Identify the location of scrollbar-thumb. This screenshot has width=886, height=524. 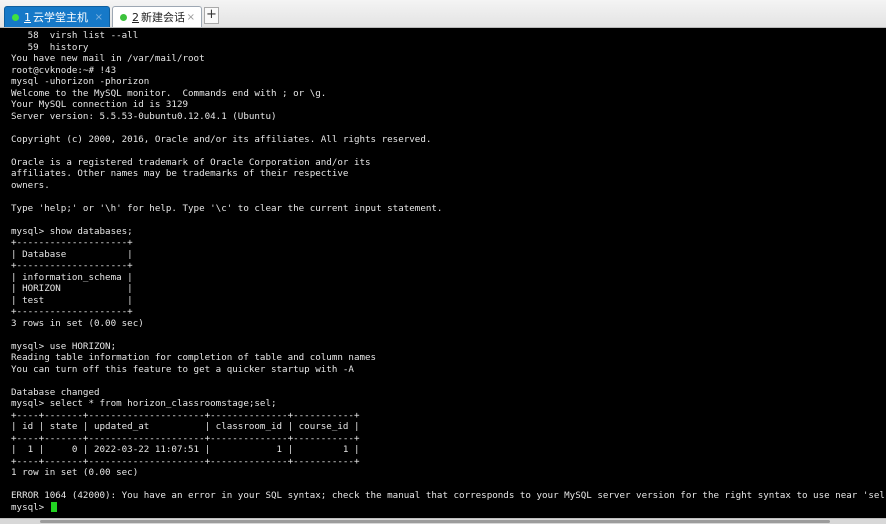
(435, 521).